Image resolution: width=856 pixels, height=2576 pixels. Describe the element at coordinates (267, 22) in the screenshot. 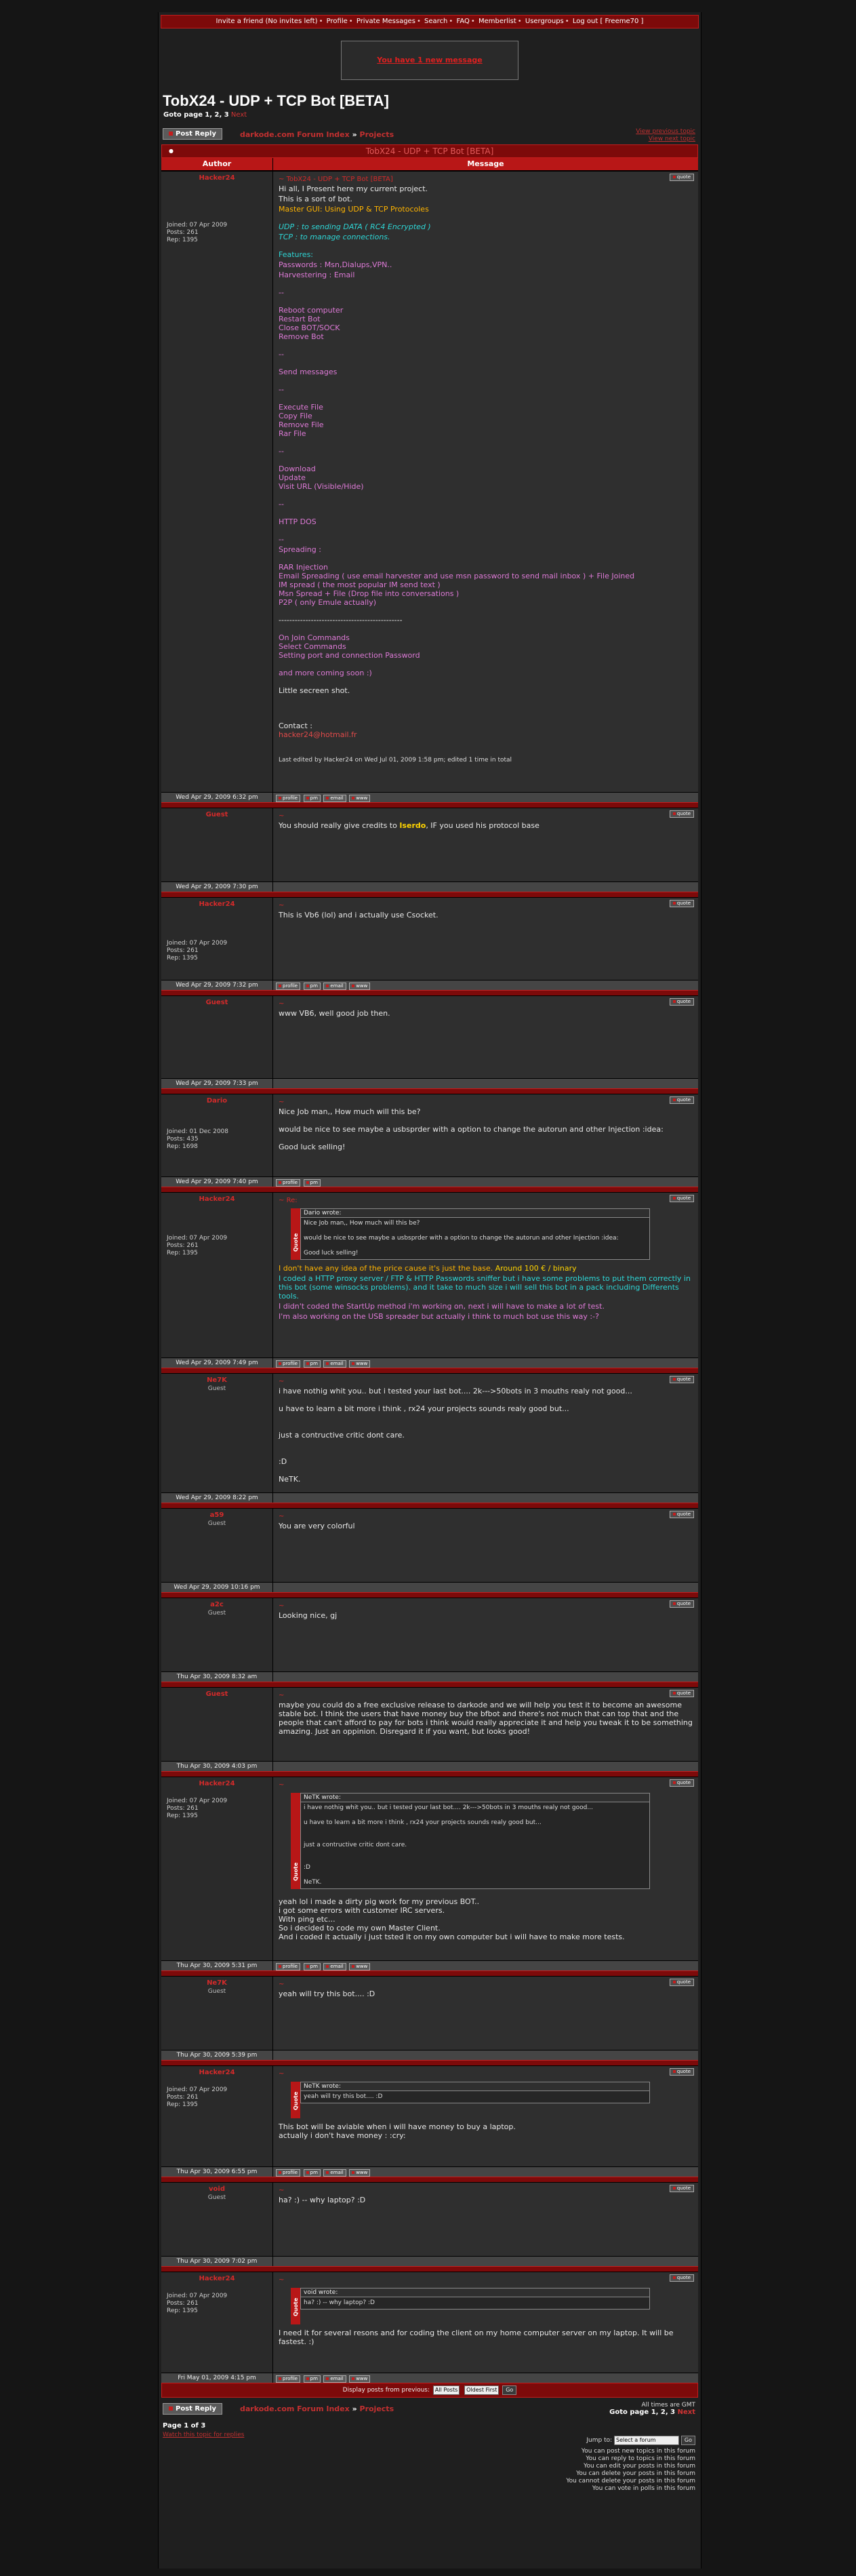

I see `nav-invite: Invite a friend (No invites left)` at that location.